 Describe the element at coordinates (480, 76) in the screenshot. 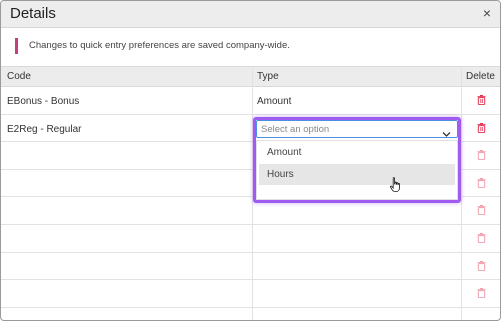

I see `column-header-delete: Delete` at that location.